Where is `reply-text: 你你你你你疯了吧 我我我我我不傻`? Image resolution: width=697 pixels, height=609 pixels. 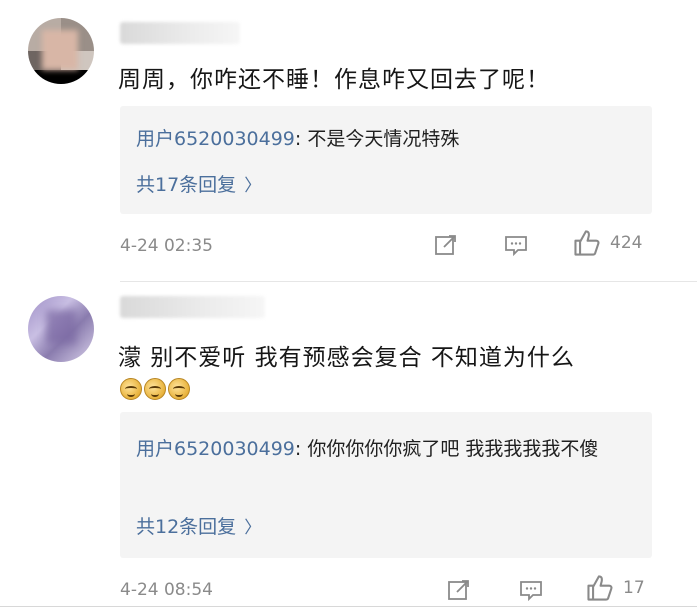
reply-text: 你你你你你疯了吧 我我我我我不傻 is located at coordinates (453, 449).